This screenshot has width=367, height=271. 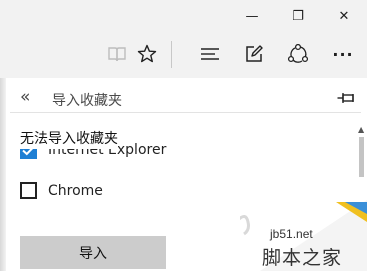 I want to click on minimize-button: —, so click(x=252, y=16).